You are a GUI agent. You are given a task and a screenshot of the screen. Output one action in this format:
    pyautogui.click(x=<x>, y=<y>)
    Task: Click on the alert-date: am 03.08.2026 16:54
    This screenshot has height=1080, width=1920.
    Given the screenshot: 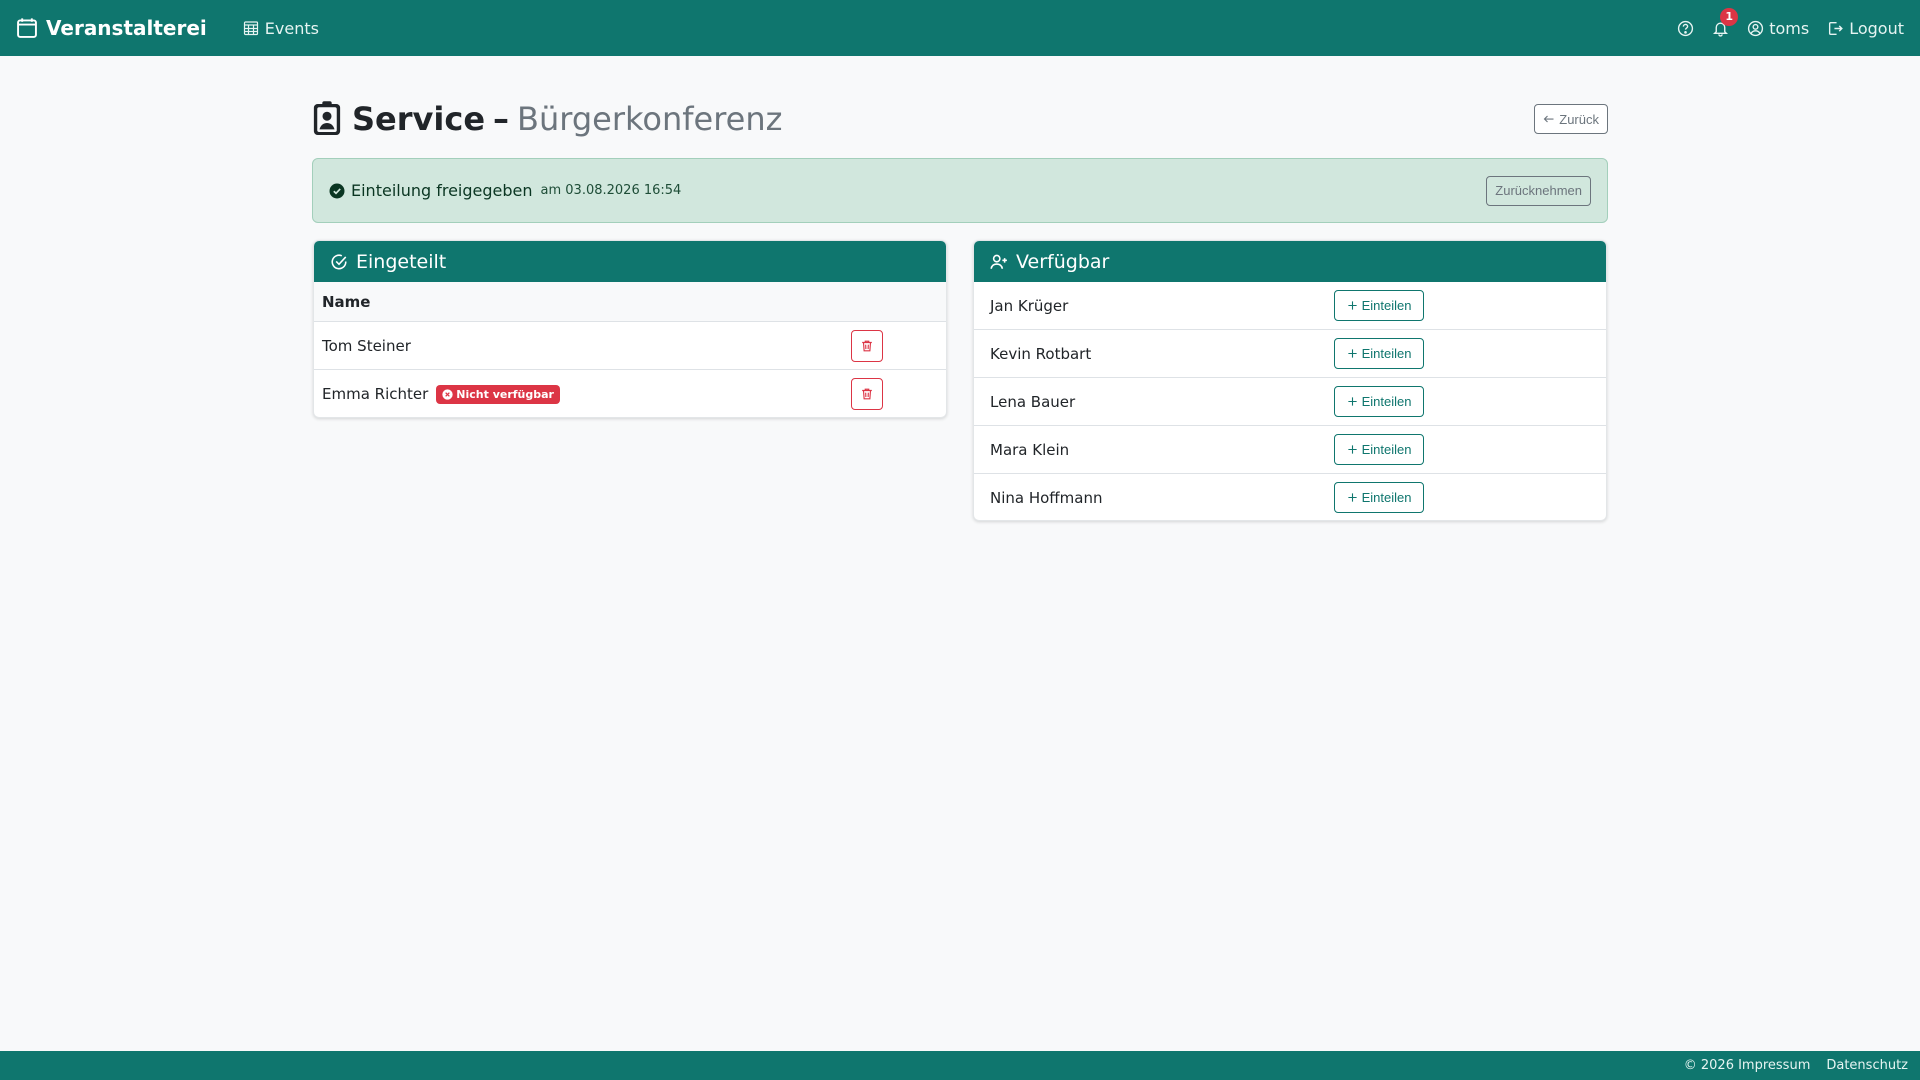 What is the action you would take?
    pyautogui.click(x=611, y=190)
    